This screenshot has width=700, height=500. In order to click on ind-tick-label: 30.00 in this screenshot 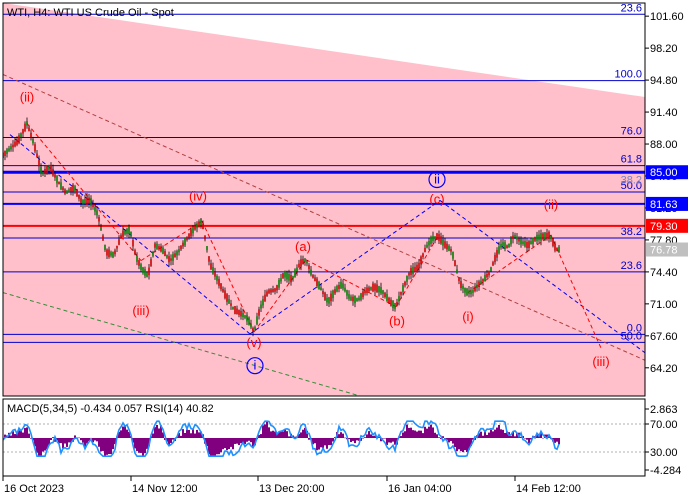, I will do `click(664, 453)`.